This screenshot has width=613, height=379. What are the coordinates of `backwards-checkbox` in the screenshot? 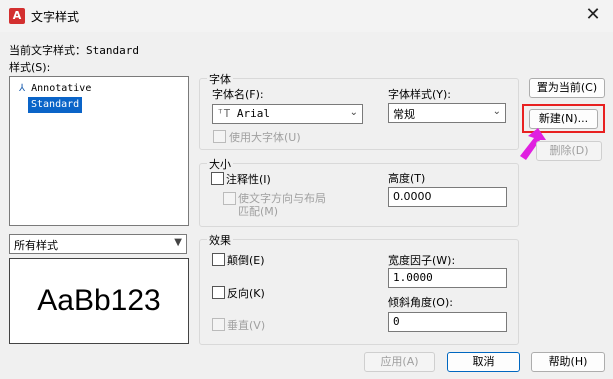 It's located at (218, 292).